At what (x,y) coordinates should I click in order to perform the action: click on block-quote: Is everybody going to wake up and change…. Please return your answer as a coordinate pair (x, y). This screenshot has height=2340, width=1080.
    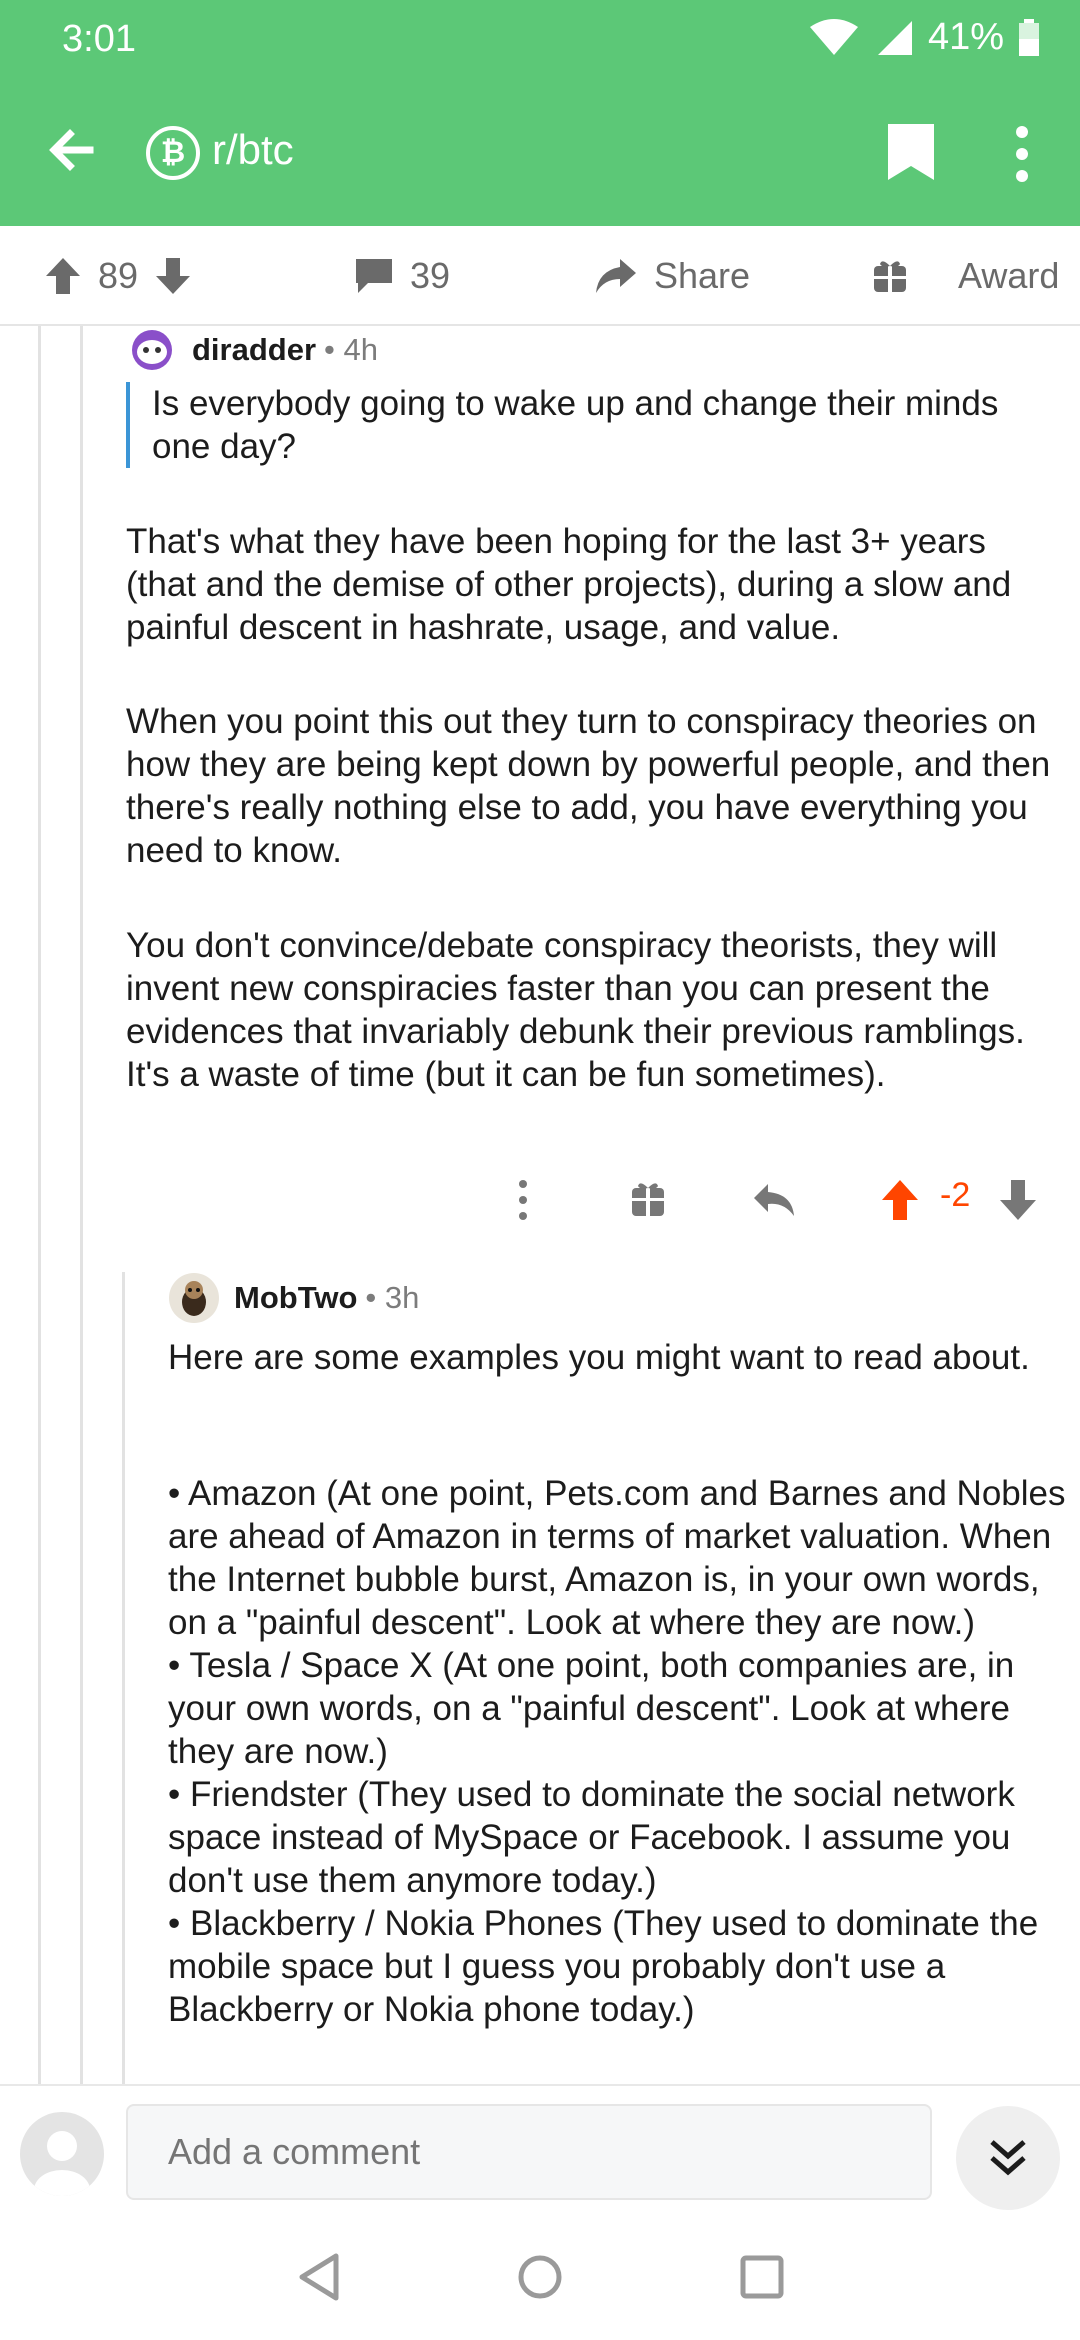
    Looking at the image, I should click on (586, 425).